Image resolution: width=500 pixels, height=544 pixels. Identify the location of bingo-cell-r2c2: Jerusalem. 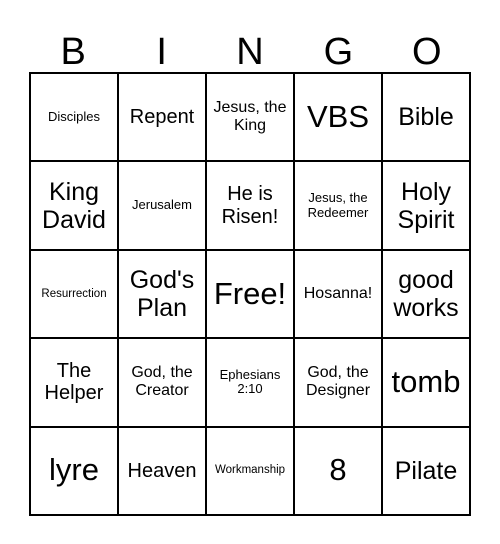
(163, 206).